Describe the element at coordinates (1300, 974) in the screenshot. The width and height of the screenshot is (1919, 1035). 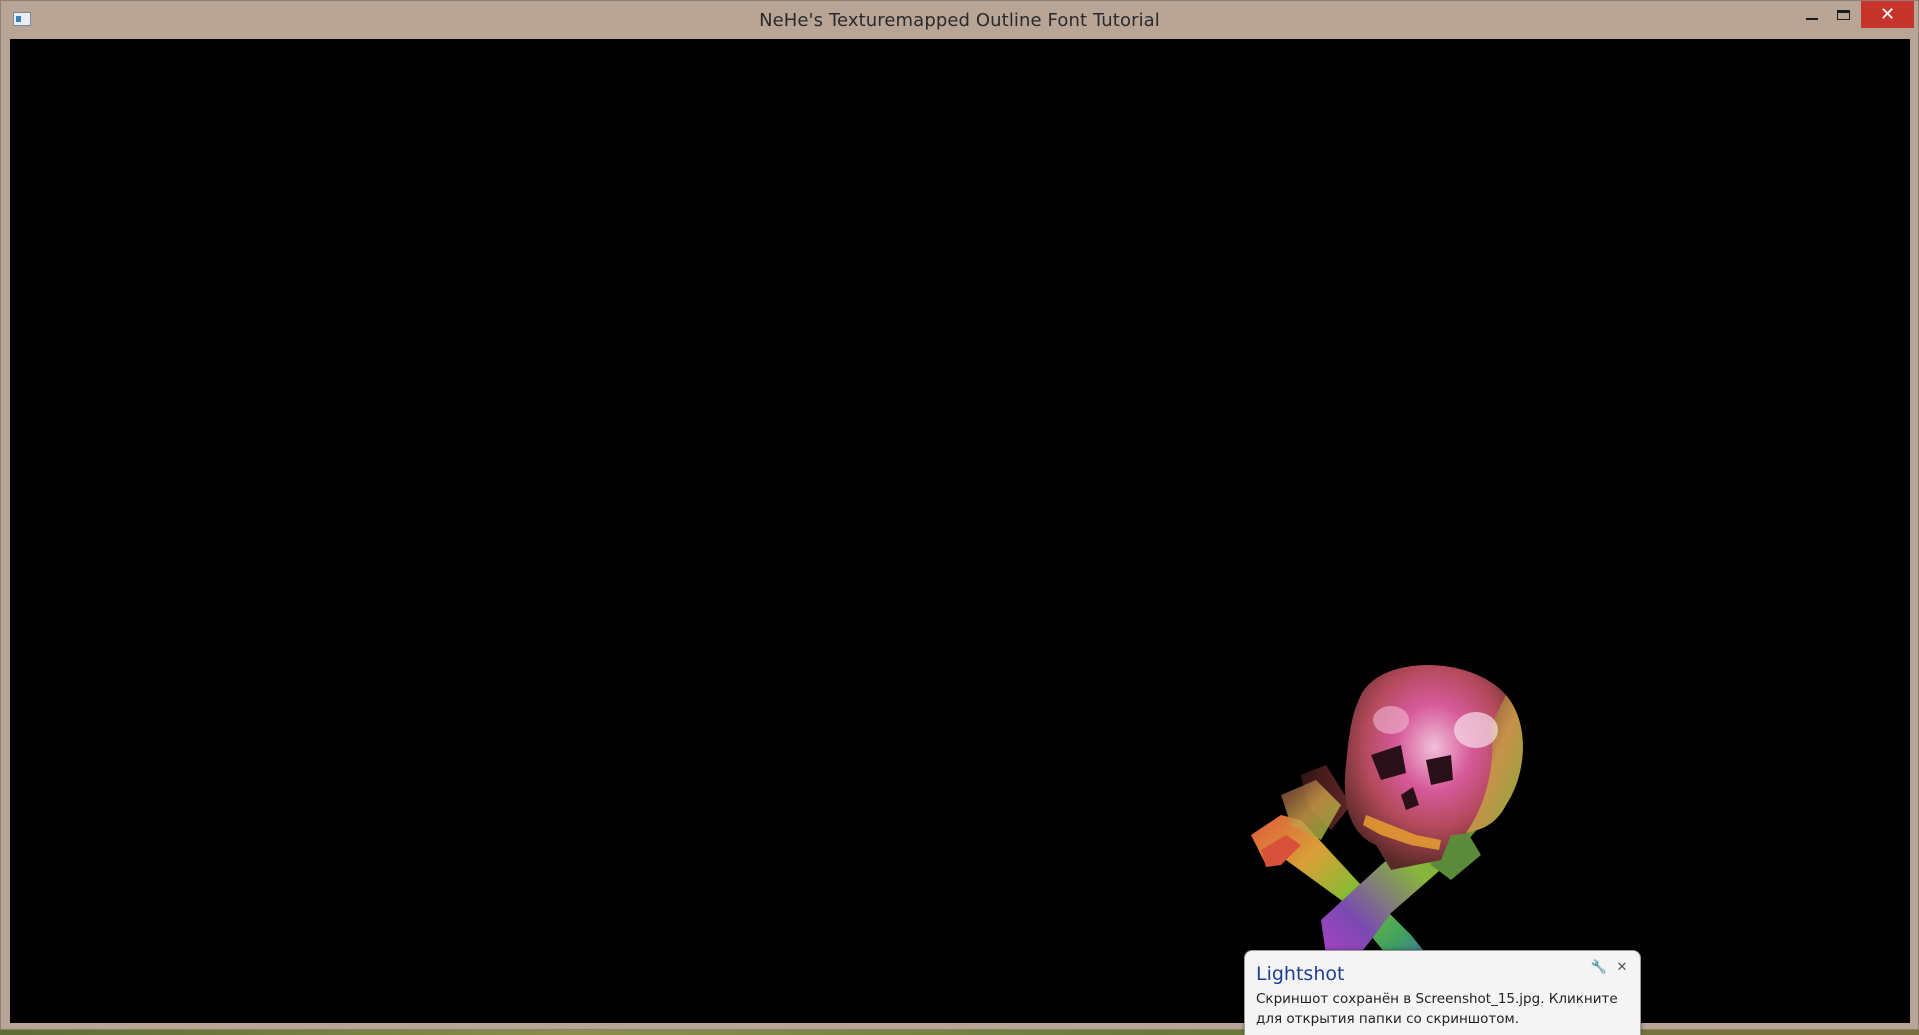
I see `notification-title: Lightshot` at that location.